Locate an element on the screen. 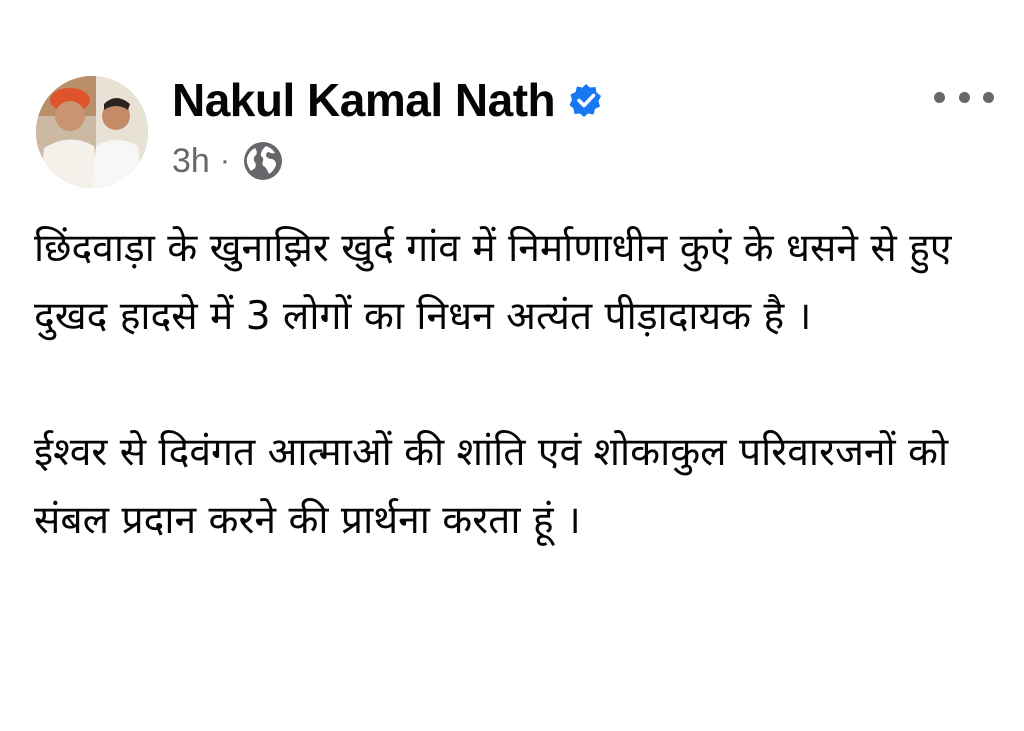  verified-badge-icon is located at coordinates (585, 100).